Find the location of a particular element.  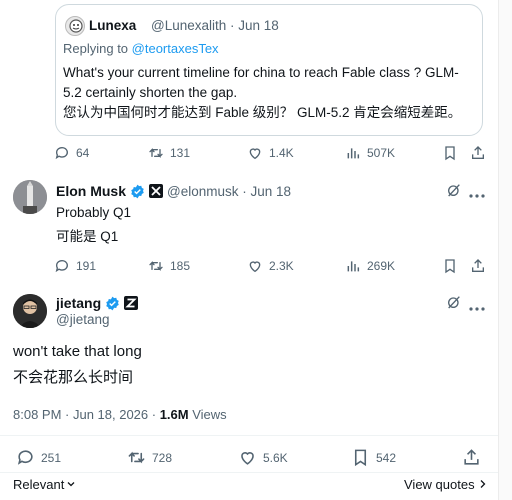

view-quotes-link: View quotes is located at coordinates (445, 484).